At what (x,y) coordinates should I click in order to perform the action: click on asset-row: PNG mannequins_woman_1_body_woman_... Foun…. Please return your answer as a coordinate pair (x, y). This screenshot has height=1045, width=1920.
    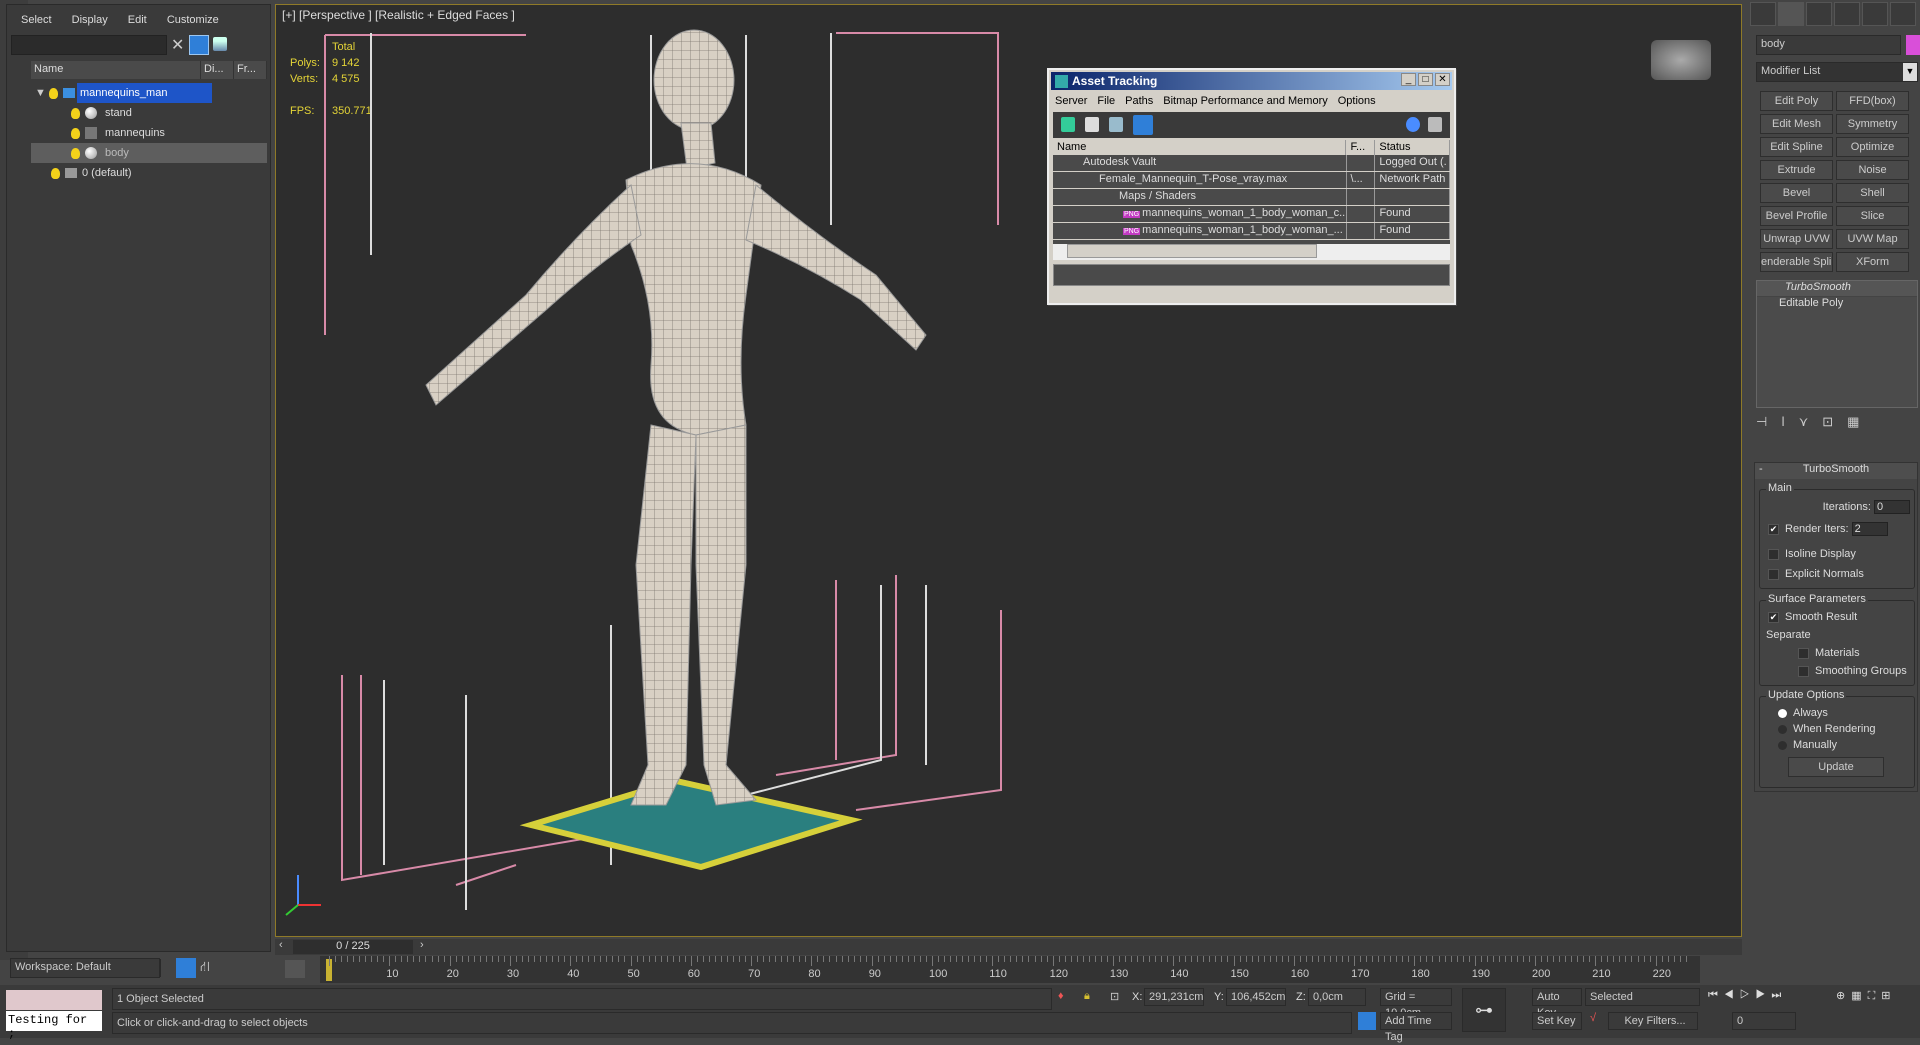
    Looking at the image, I should click on (1251, 231).